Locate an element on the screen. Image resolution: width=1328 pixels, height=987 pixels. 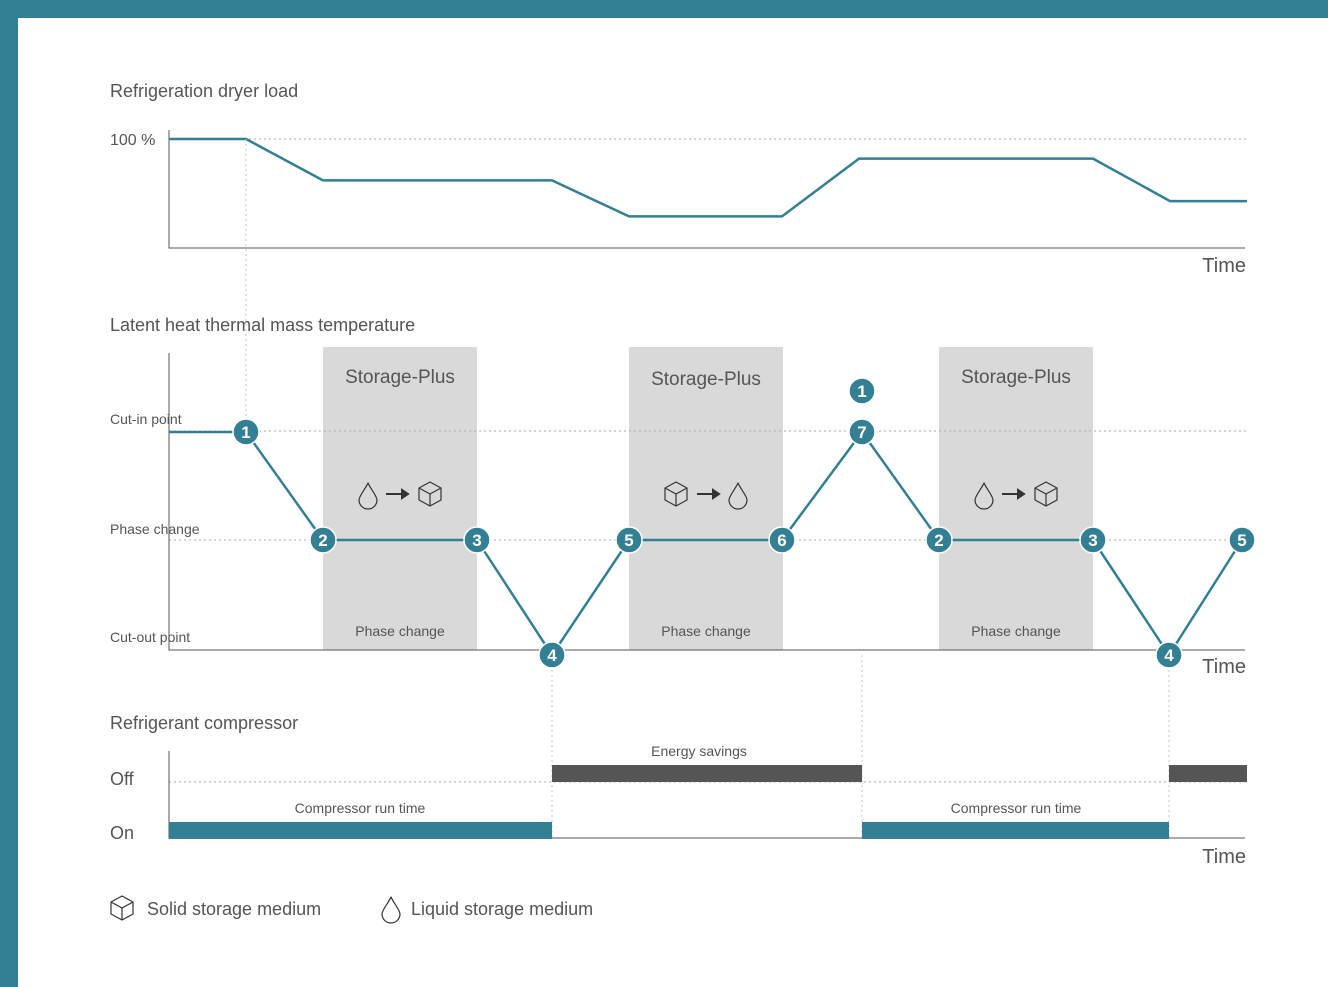
load-axes is located at coordinates (706, 189).